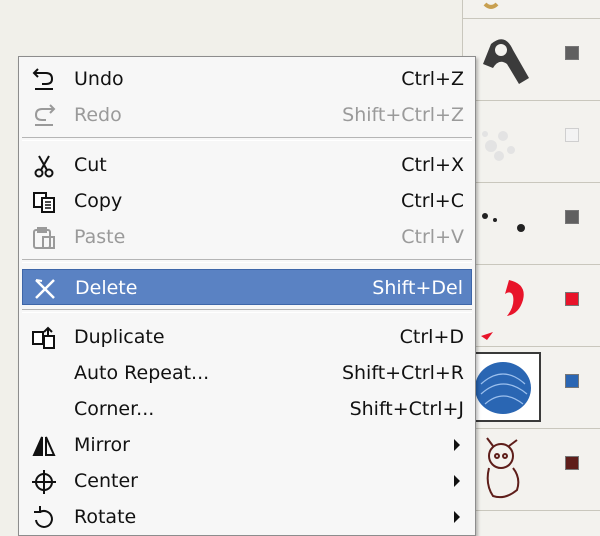 Image resolution: width=600 pixels, height=536 pixels. Describe the element at coordinates (247, 201) in the screenshot. I see `menu-item-copy: Copy Ctrl+C` at that location.